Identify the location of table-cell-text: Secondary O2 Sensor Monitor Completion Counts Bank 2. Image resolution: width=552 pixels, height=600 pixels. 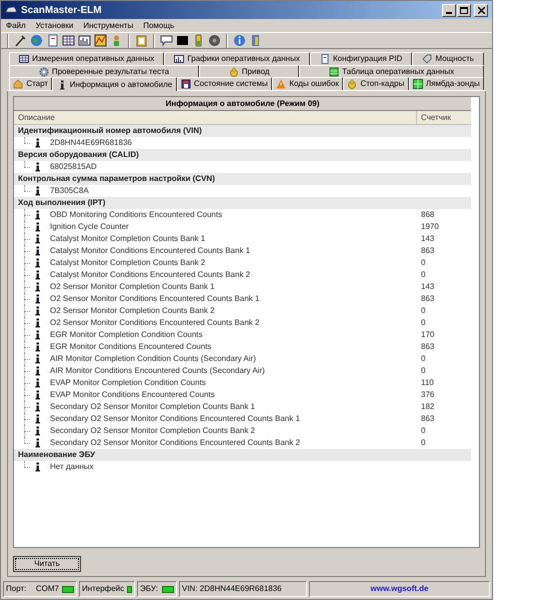
(152, 431).